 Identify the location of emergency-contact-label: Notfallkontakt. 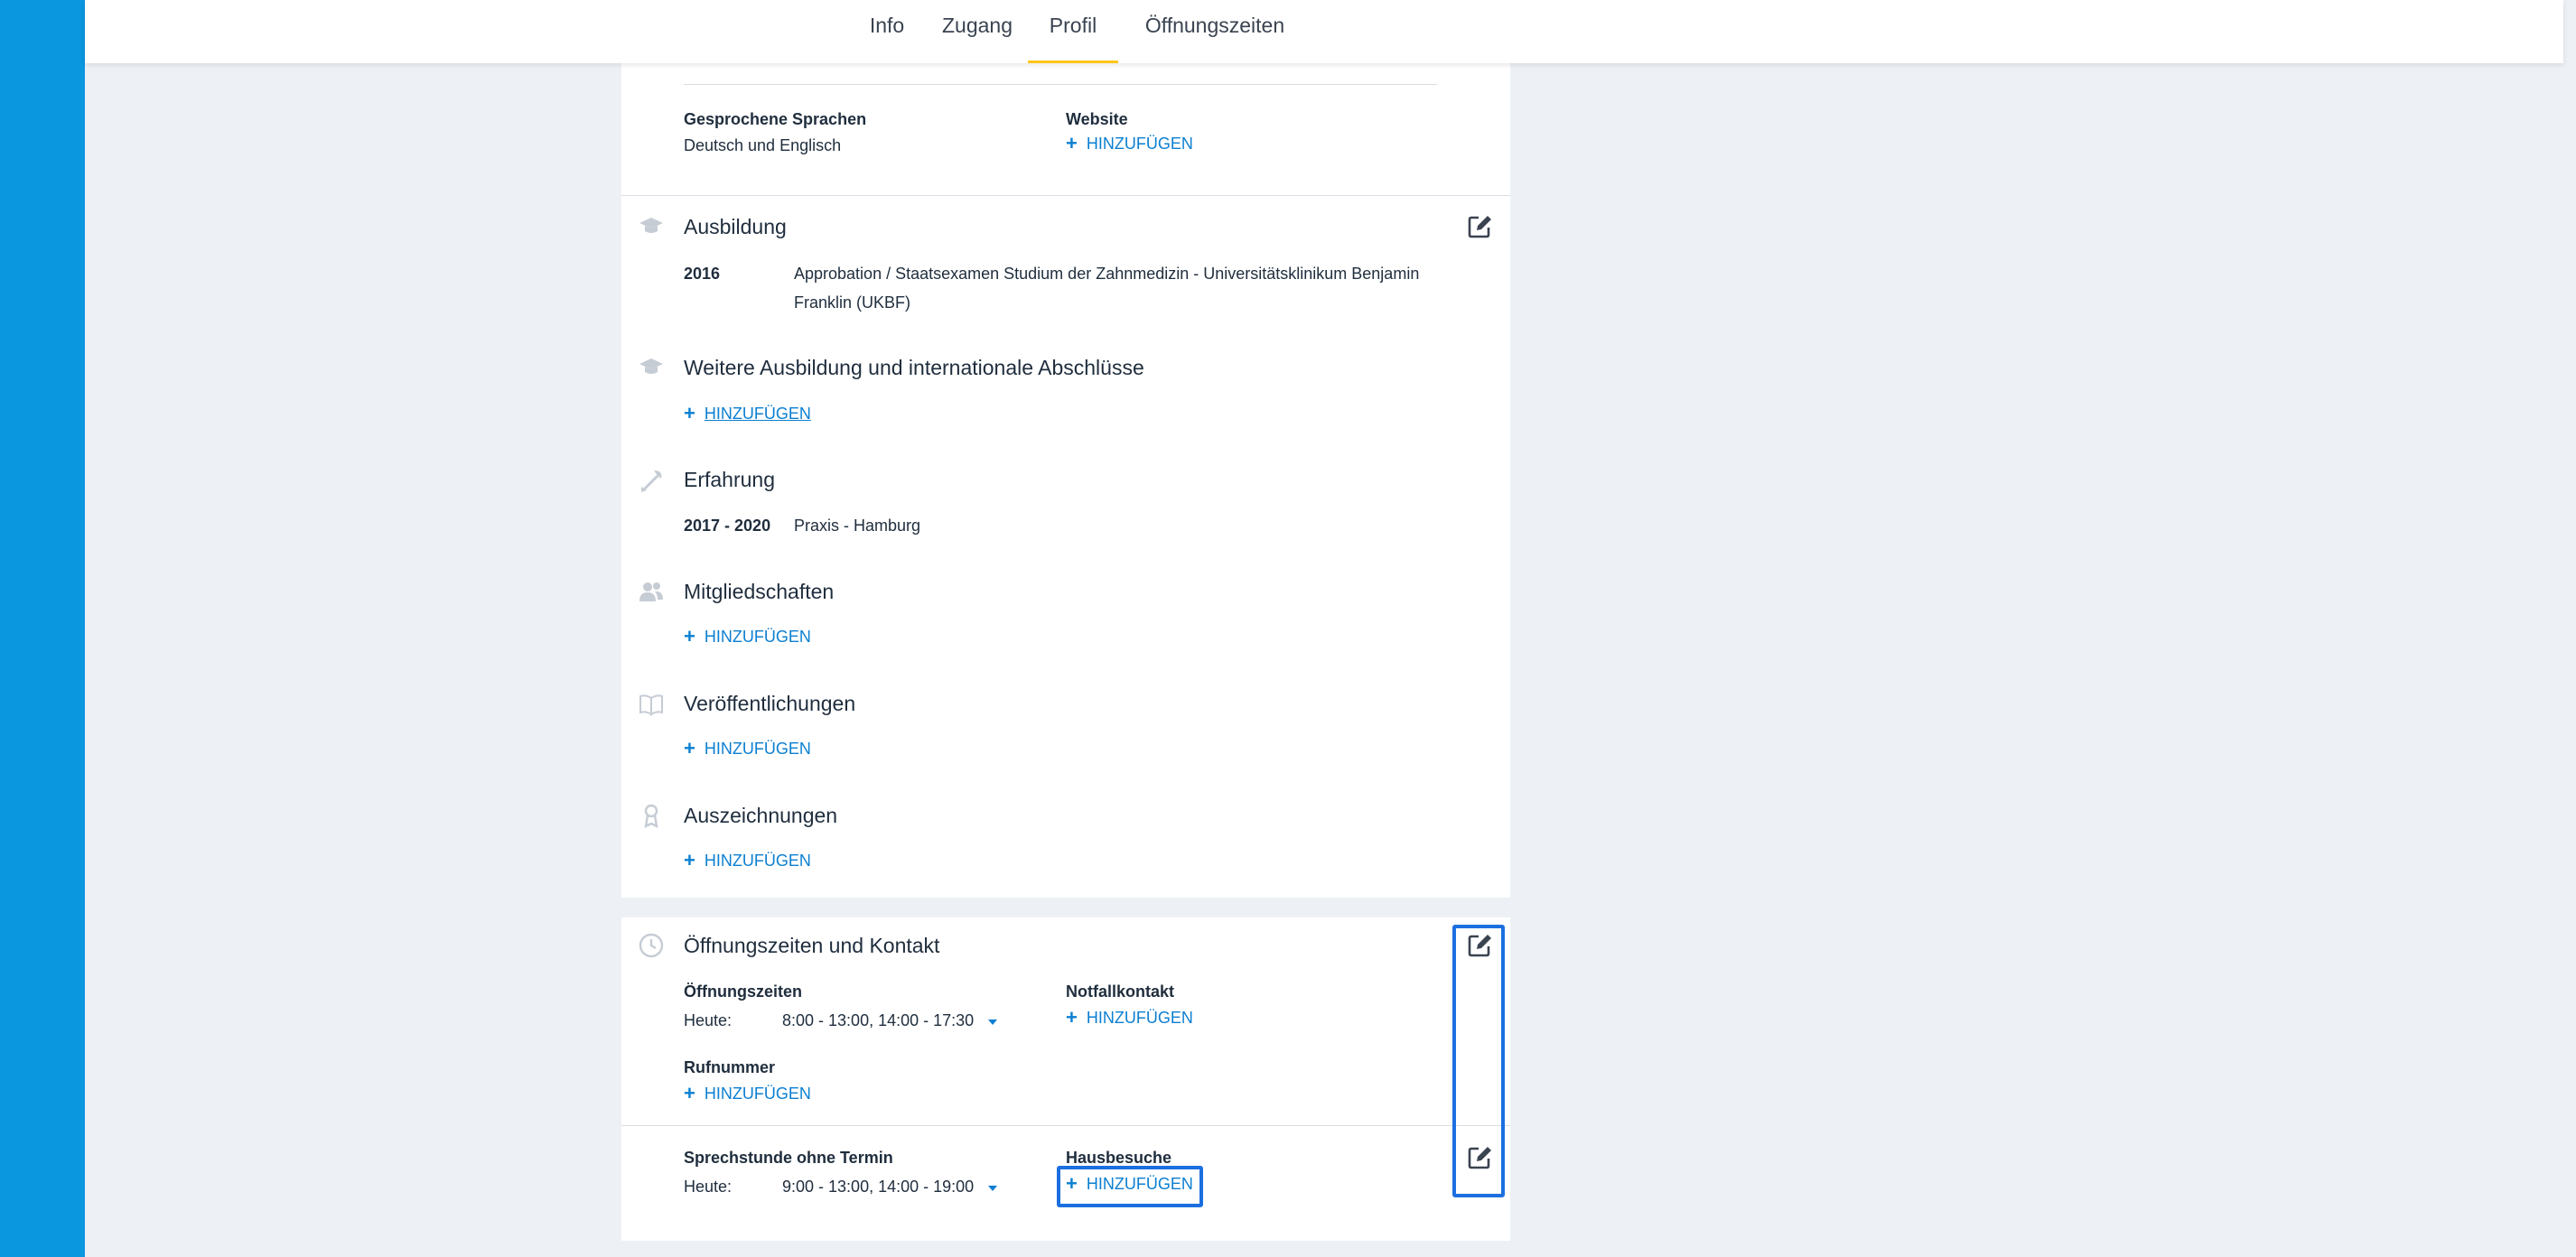
(1120, 991).